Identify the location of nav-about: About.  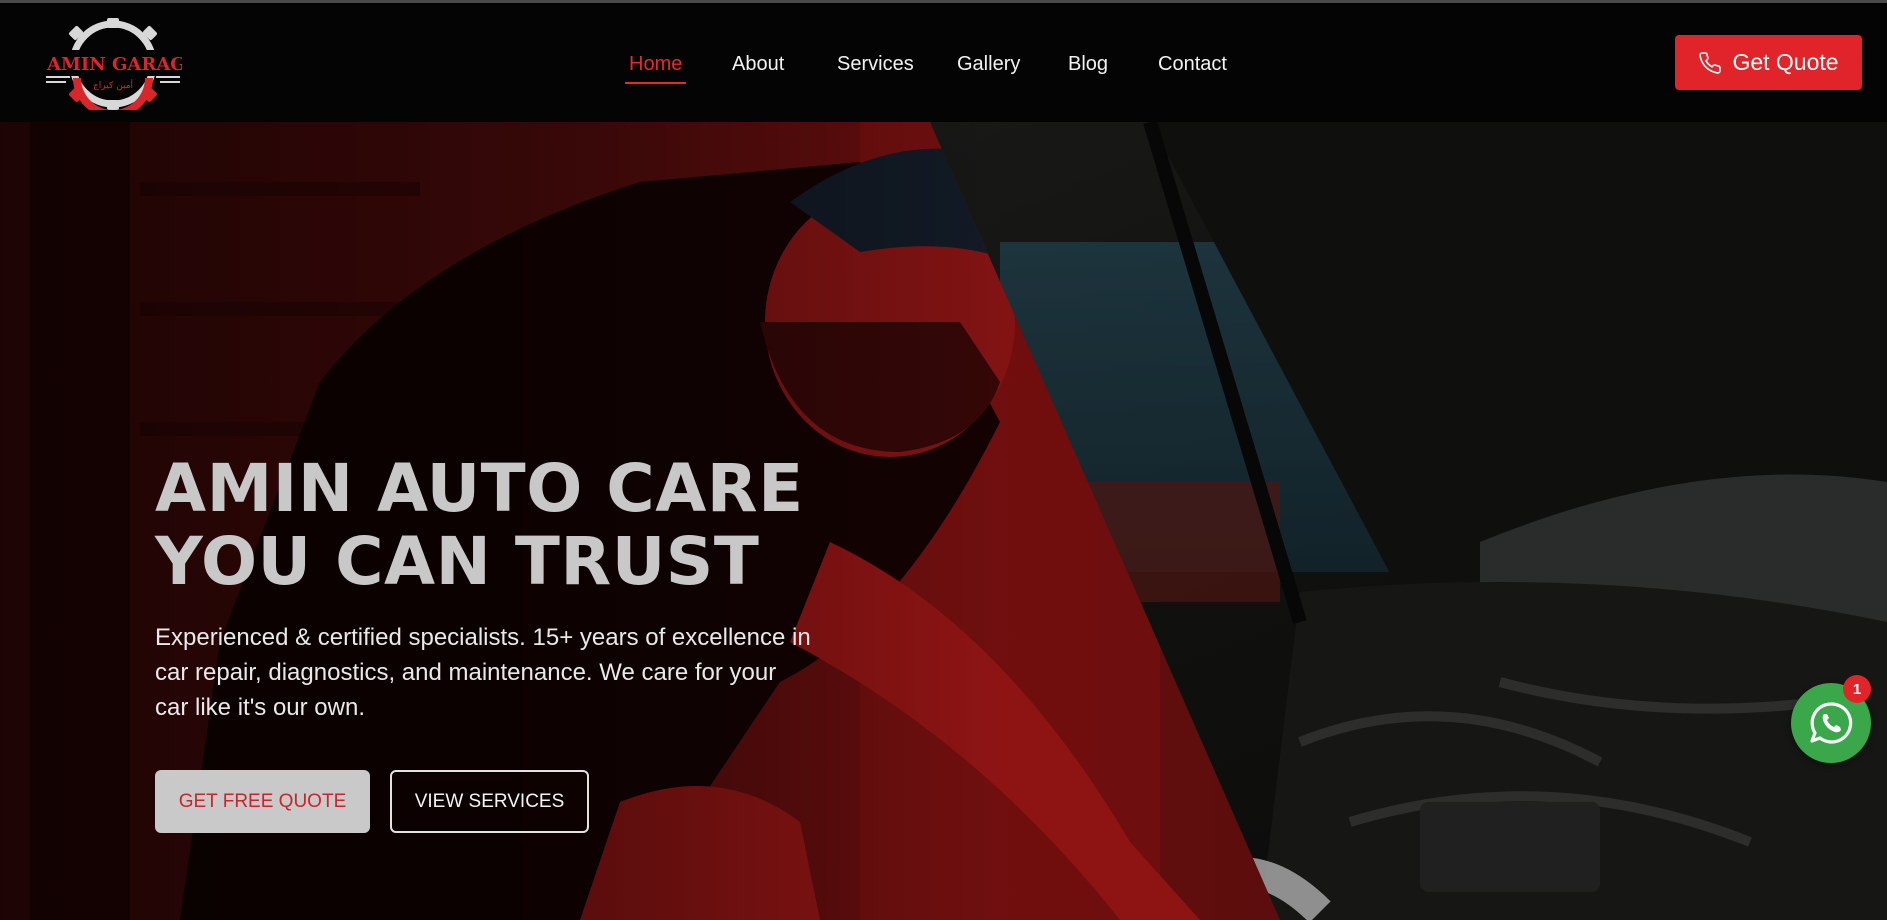
(758, 64).